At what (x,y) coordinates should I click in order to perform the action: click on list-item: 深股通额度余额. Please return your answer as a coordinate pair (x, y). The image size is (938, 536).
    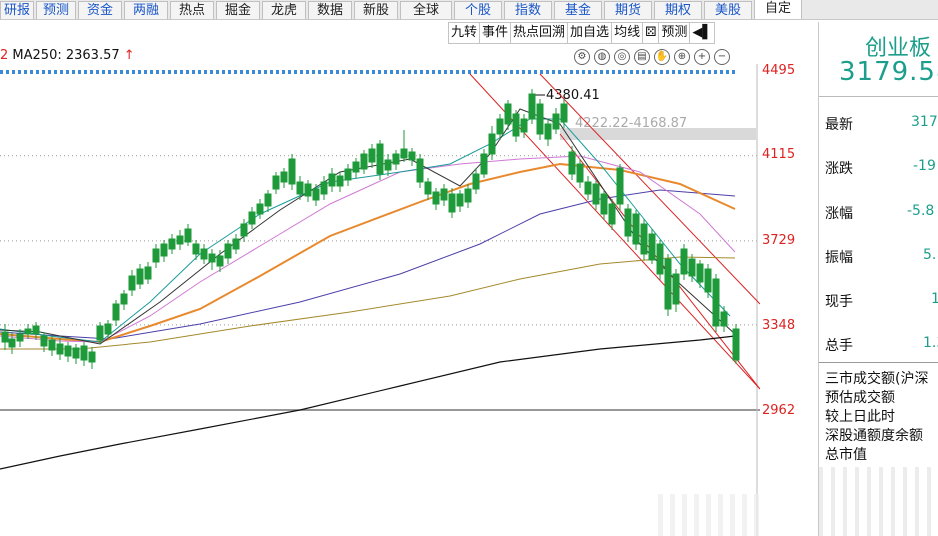
    Looking at the image, I should click on (874, 436).